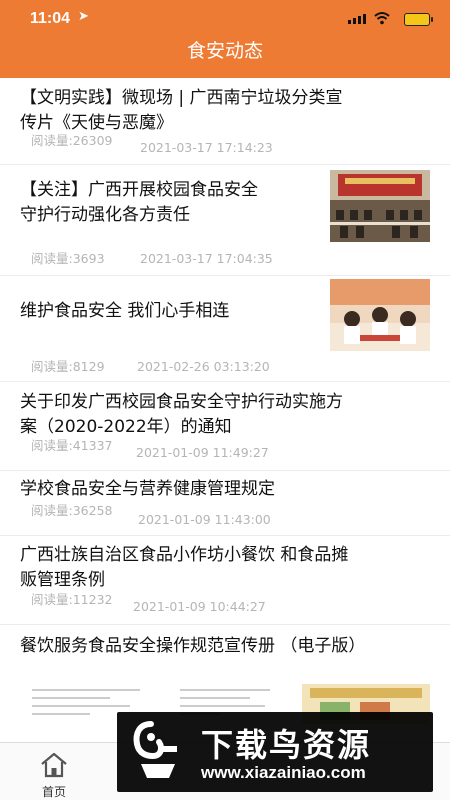 This screenshot has width=450, height=800. Describe the element at coordinates (68, 366) in the screenshot. I see `read-count: 阅读量:8129` at that location.